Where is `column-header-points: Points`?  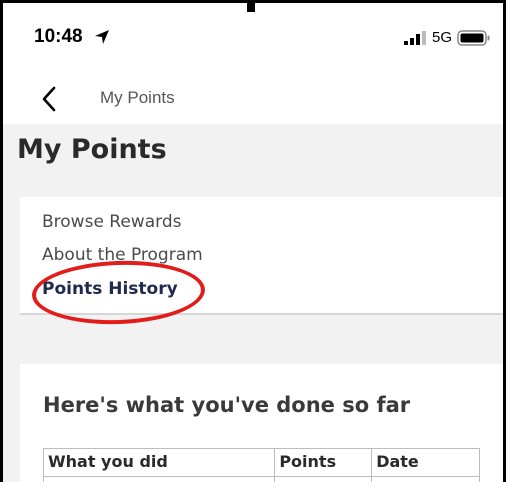
column-header-points: Points is located at coordinates (323, 462).